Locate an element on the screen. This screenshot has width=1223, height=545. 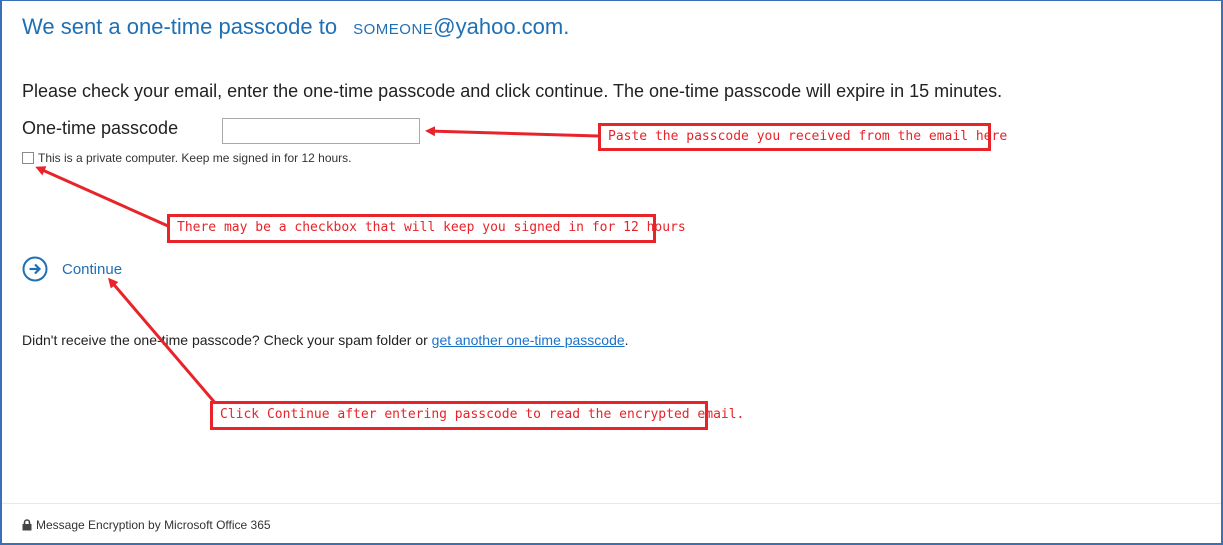
footer-divider is located at coordinates (611, 503).